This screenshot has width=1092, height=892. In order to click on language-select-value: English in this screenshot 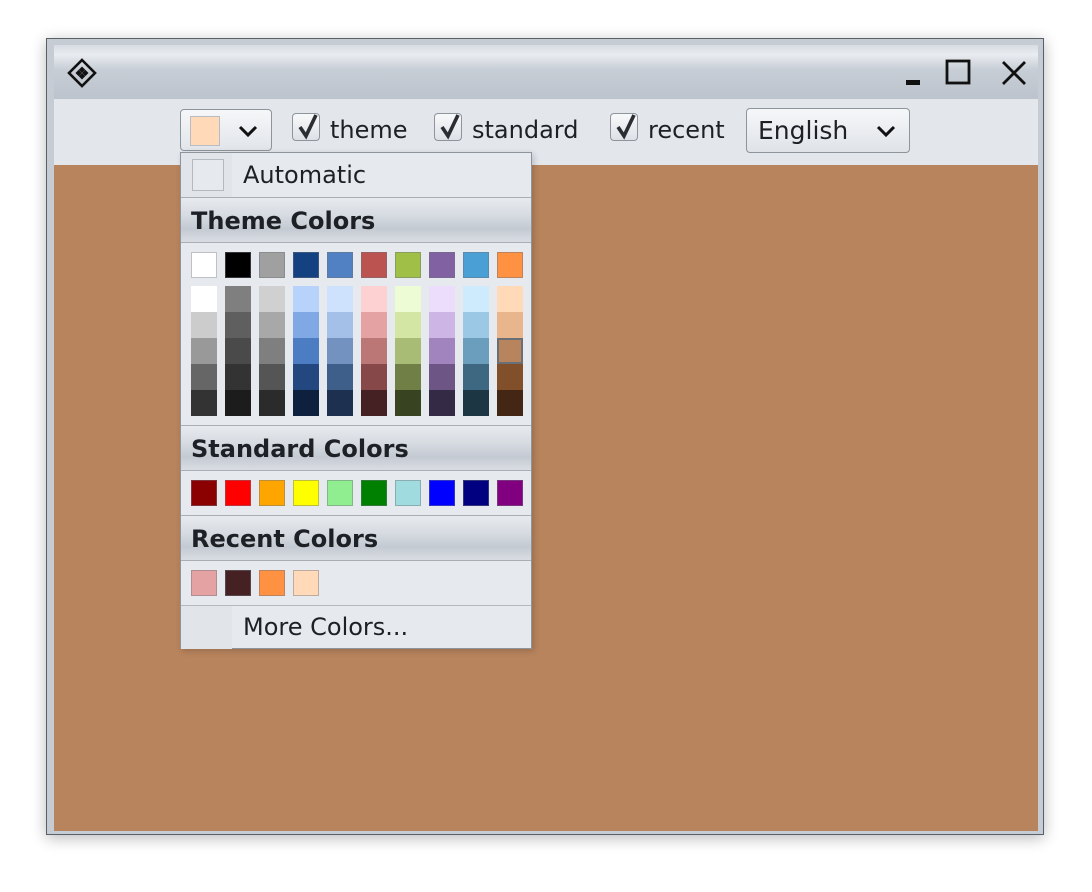, I will do `click(803, 130)`.